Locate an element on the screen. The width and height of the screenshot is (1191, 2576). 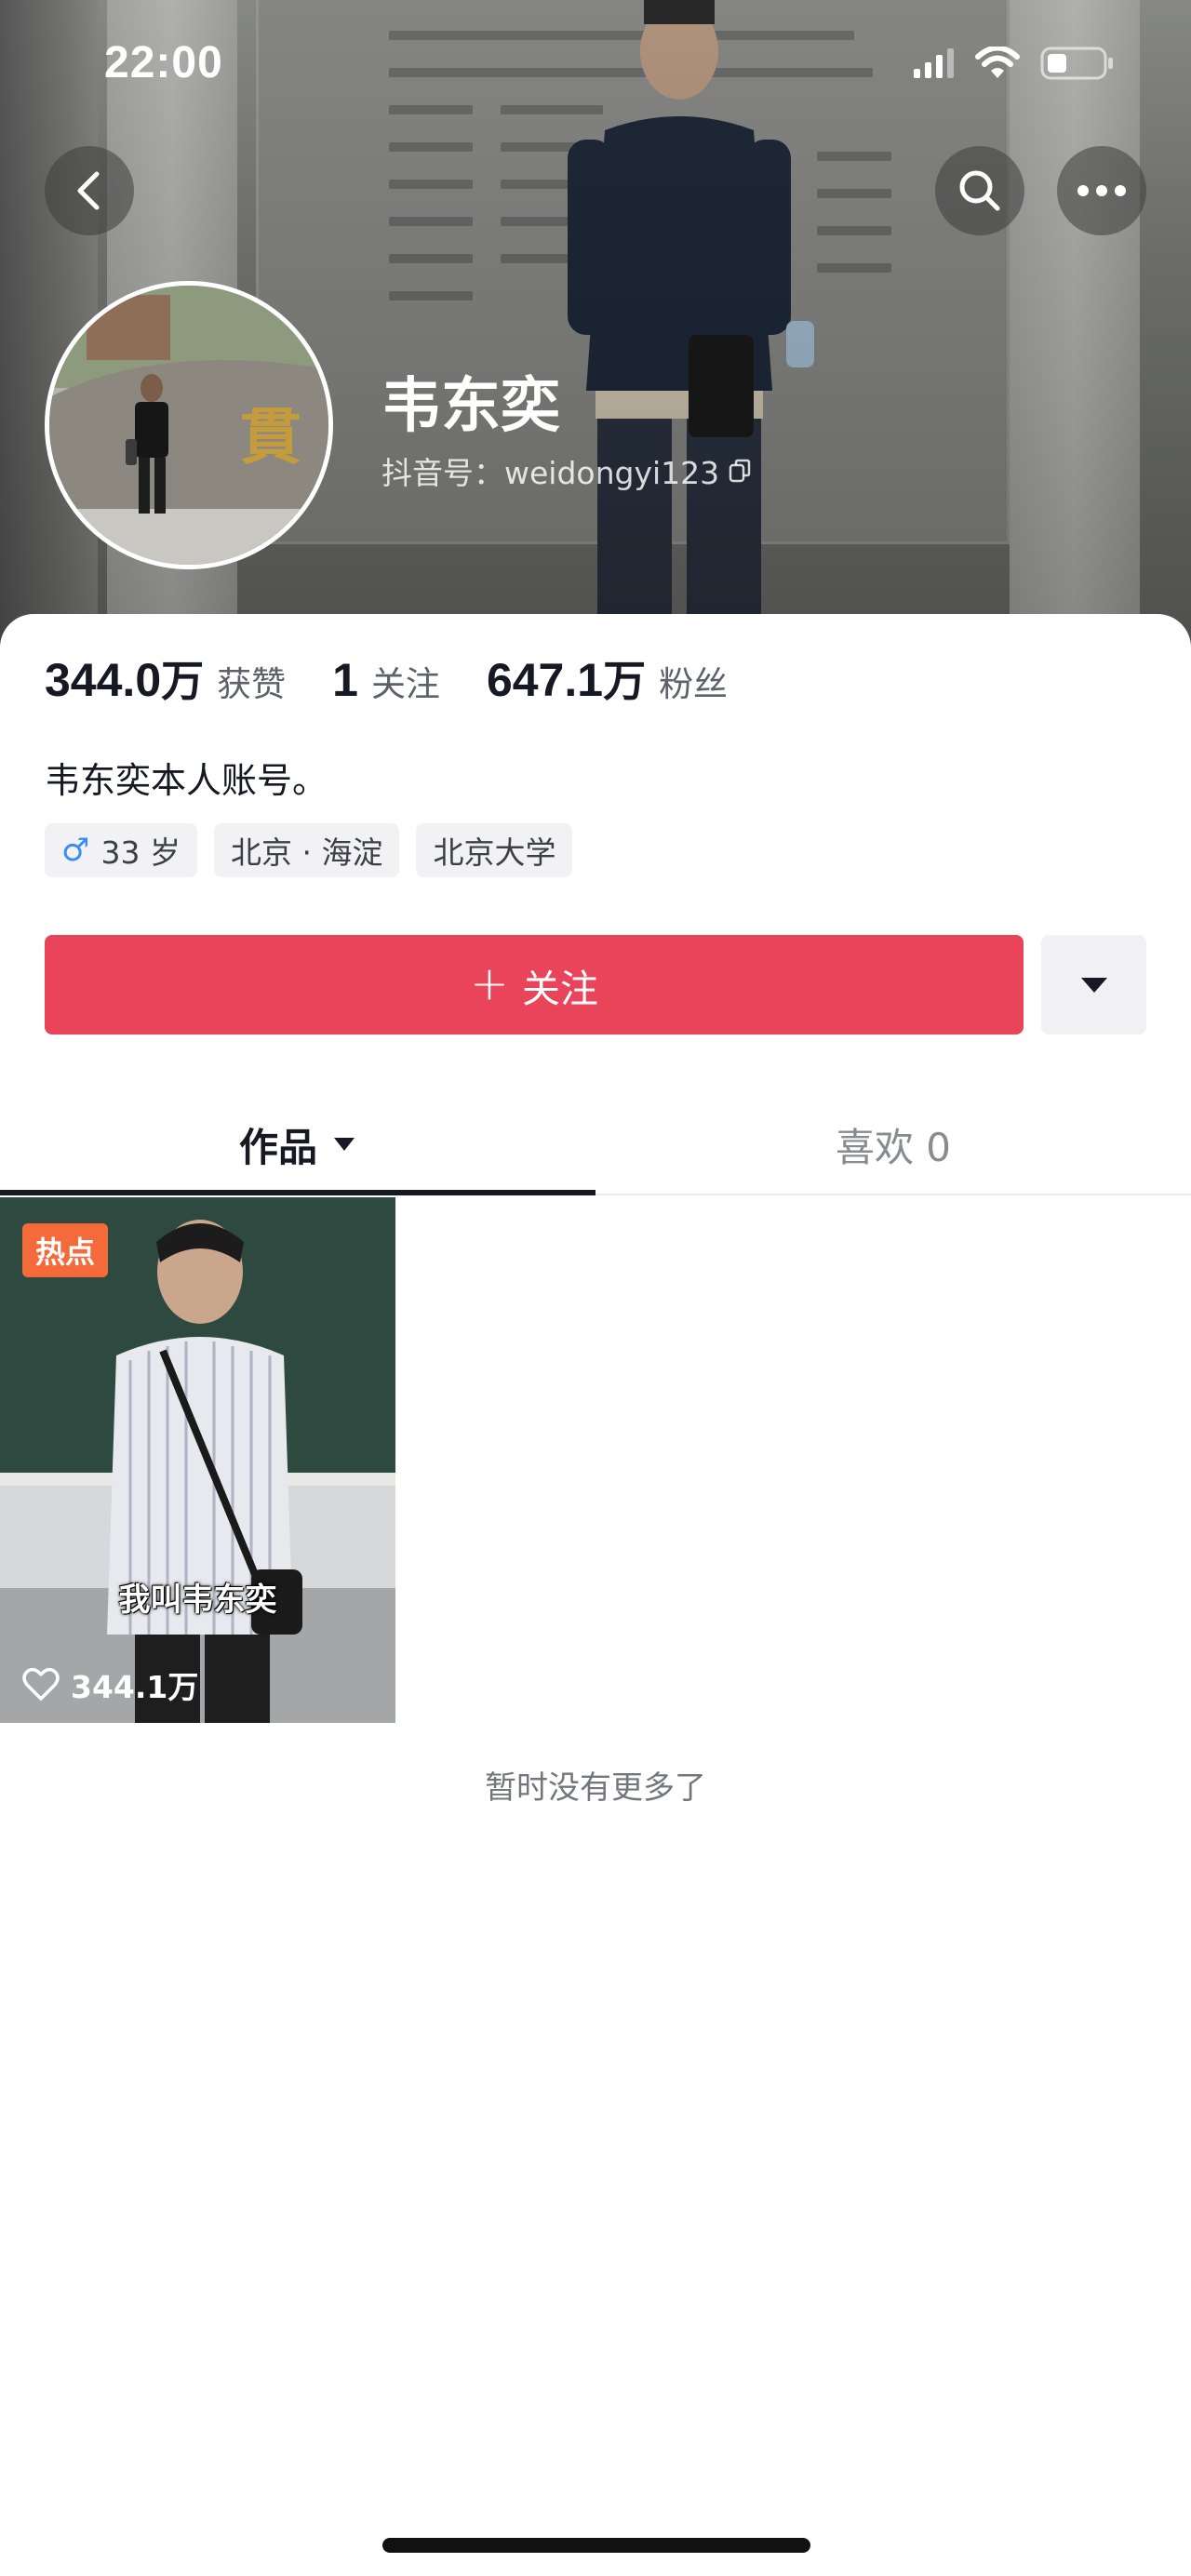
profile-stats: 344.0 万 获赞 1 关注 647.1 万 粉丝 is located at coordinates (409, 678).